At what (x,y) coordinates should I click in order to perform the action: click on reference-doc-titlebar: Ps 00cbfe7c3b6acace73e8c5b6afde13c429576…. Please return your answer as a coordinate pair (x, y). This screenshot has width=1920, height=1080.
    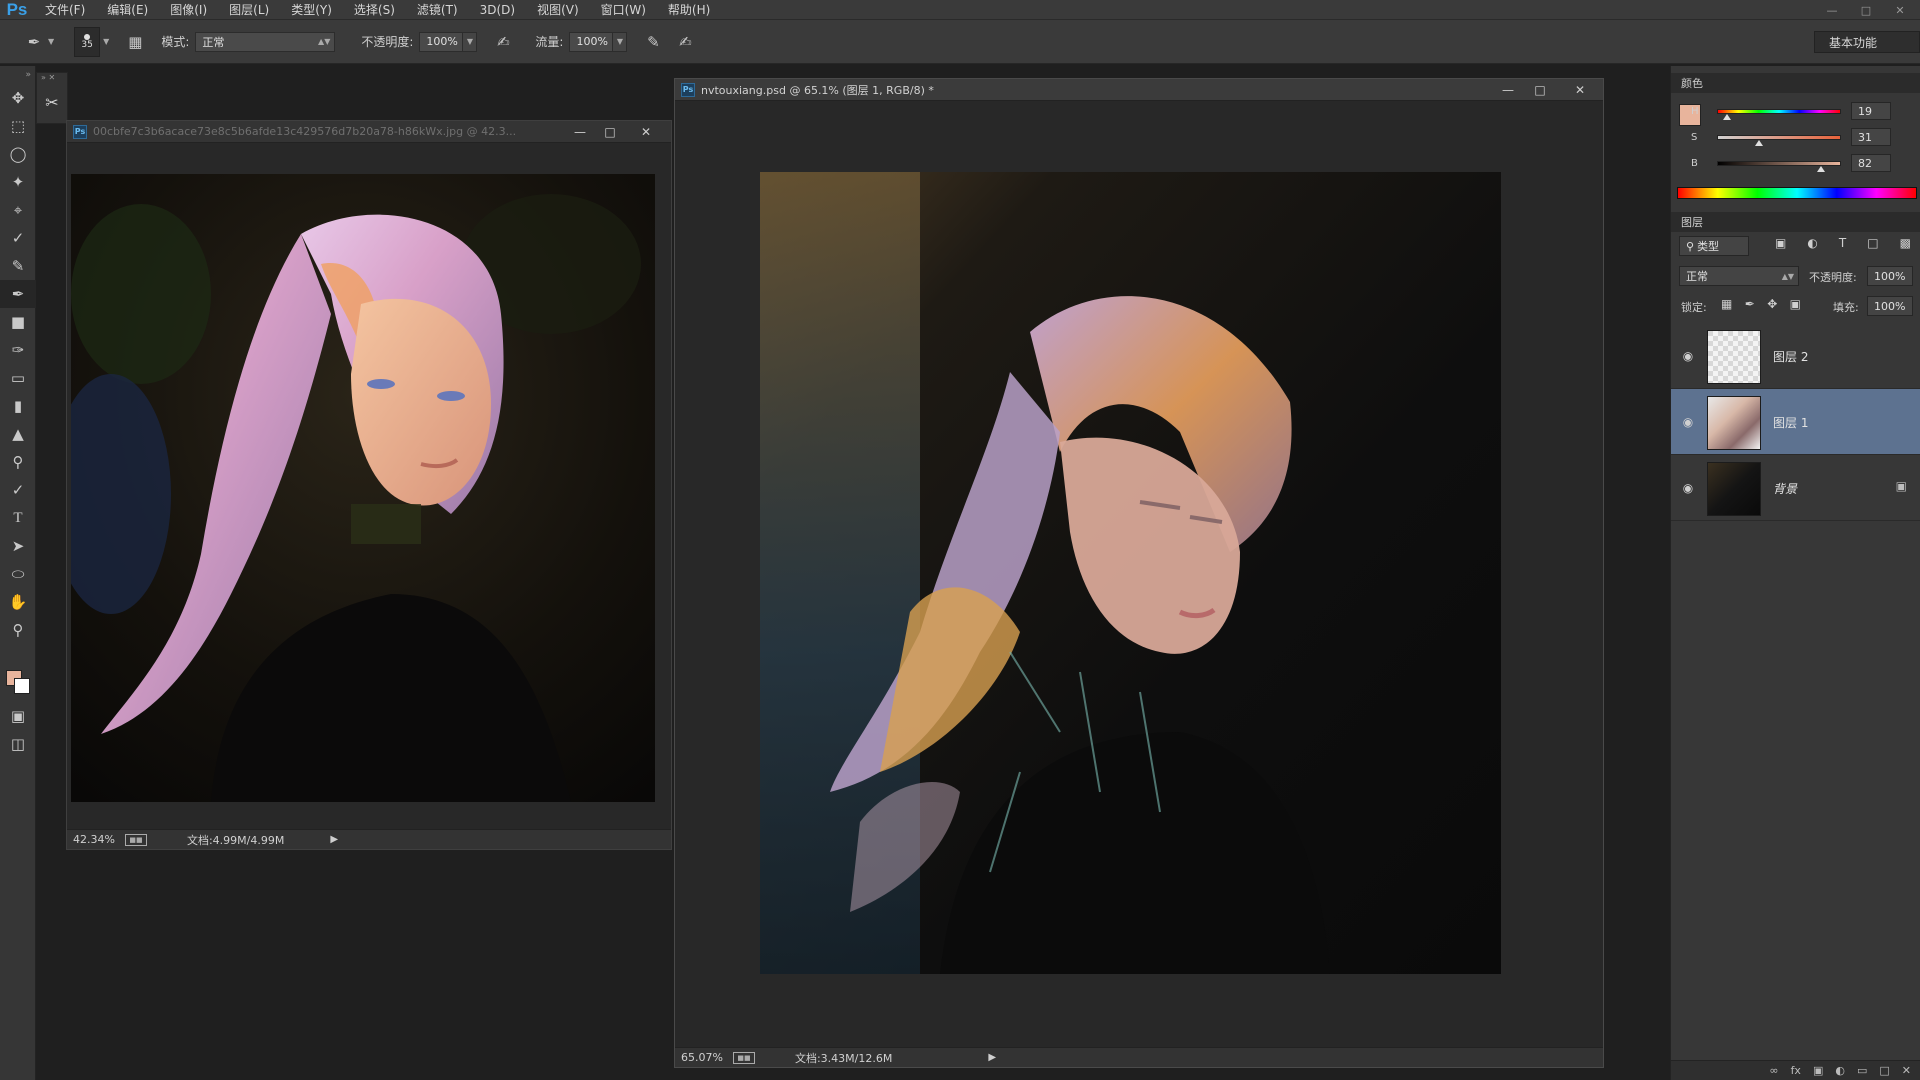
    Looking at the image, I should click on (369, 132).